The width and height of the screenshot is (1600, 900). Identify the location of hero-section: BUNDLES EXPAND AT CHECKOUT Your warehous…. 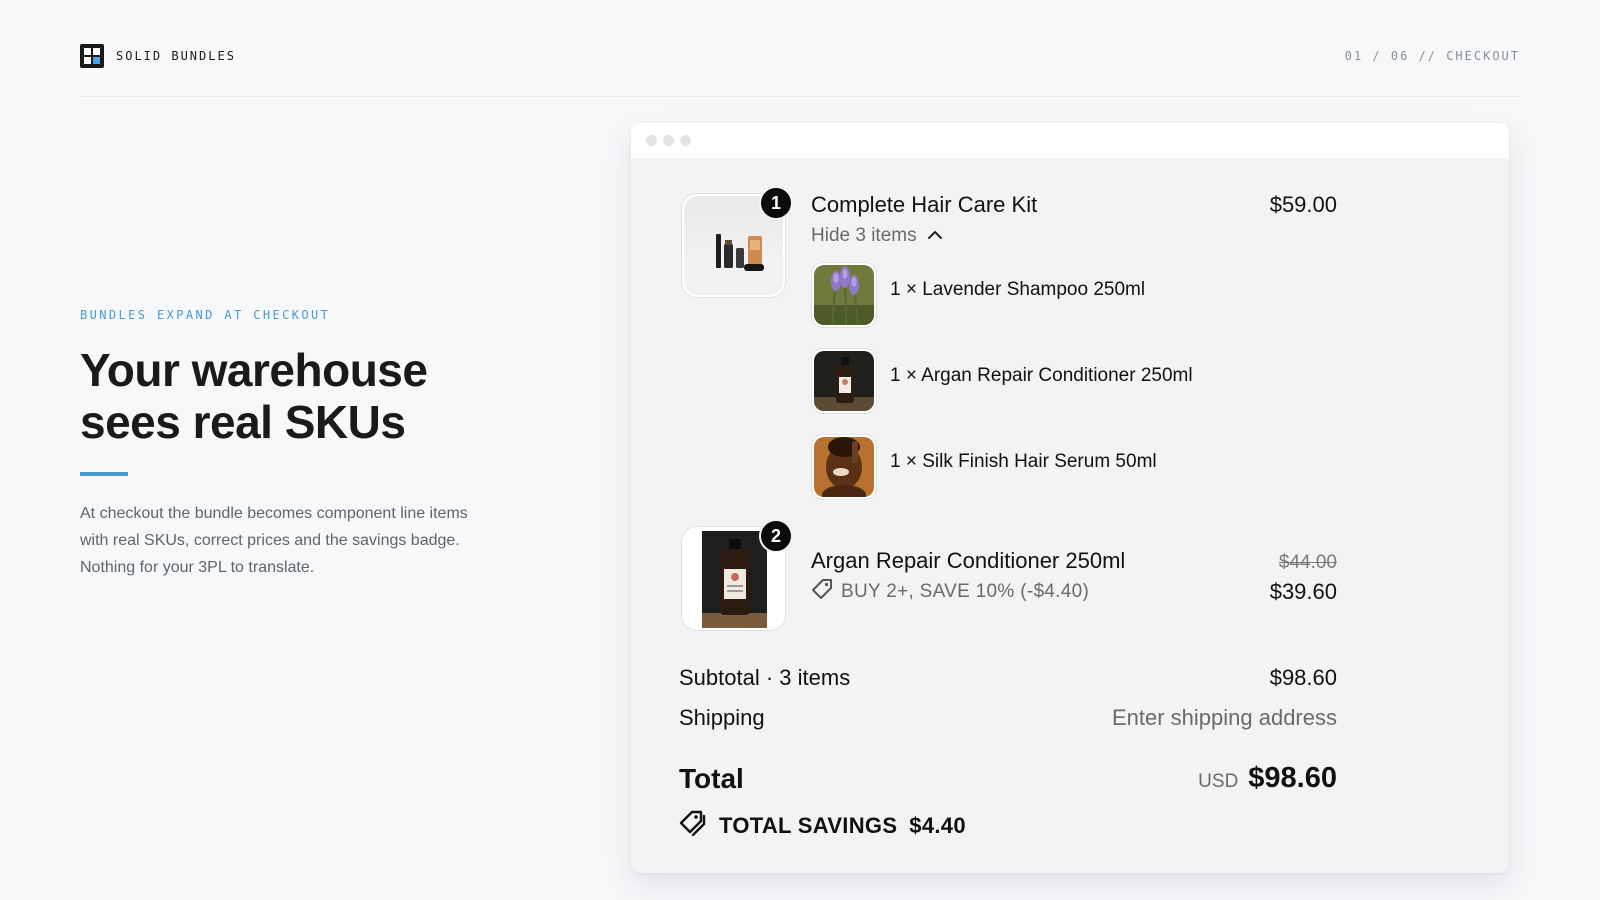
(290, 444).